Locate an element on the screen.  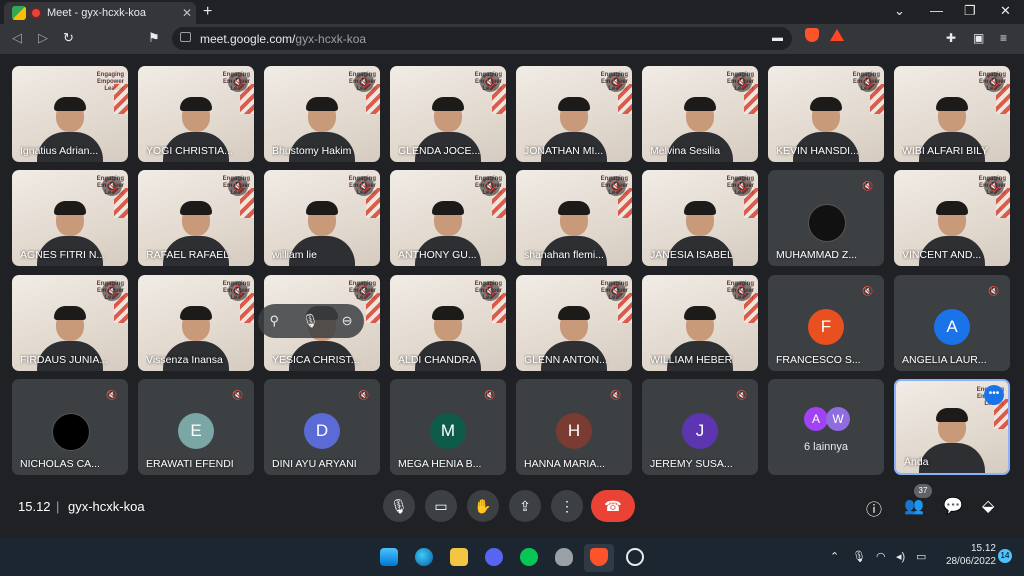
notification-badge: 14 is located at coordinates (1005, 556).